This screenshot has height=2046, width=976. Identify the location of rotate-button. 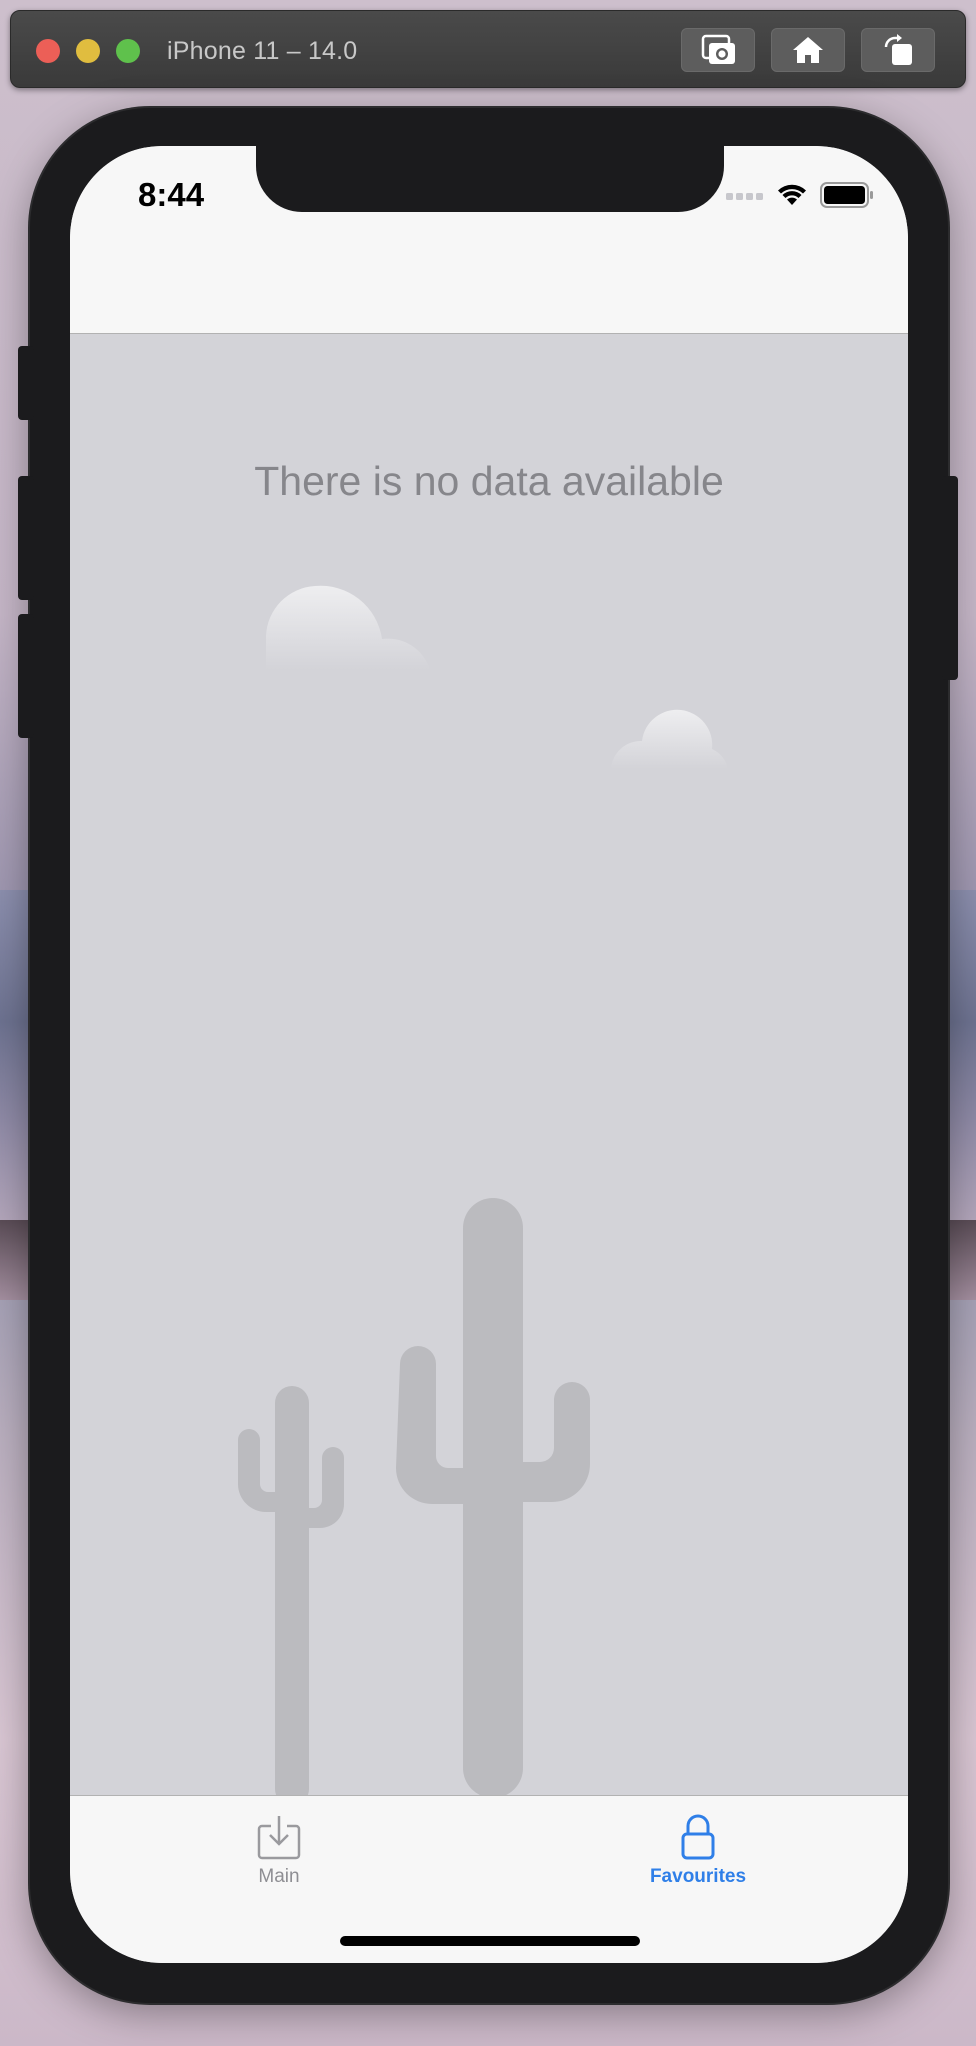
(898, 50).